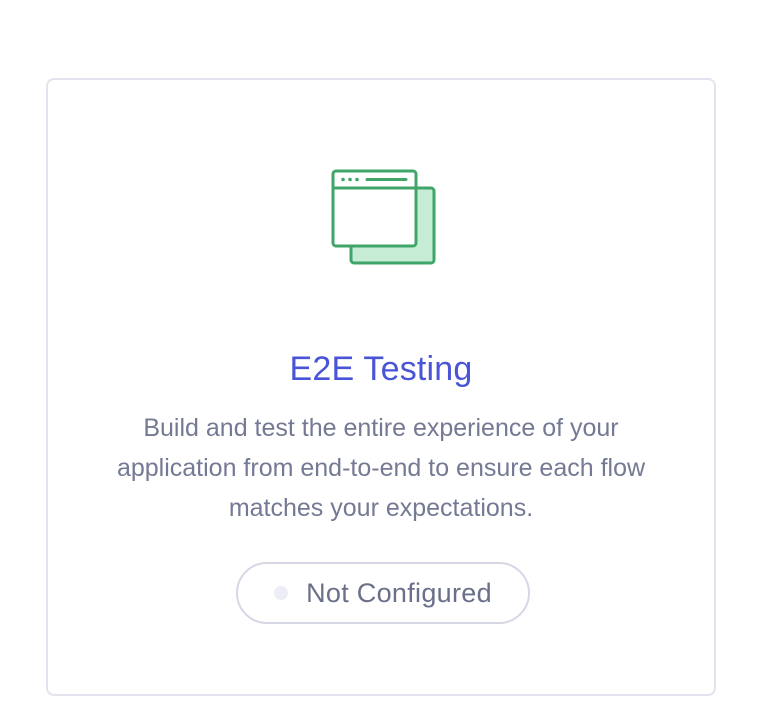 The image size is (762, 728). What do you see at coordinates (384, 218) in the screenshot?
I see `browser-windows-icon` at bounding box center [384, 218].